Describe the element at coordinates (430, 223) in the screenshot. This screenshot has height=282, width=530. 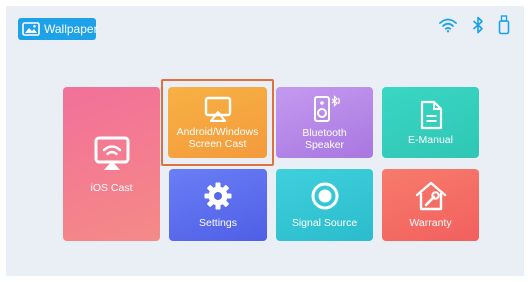
I see `warranty-label: Warranty` at that location.